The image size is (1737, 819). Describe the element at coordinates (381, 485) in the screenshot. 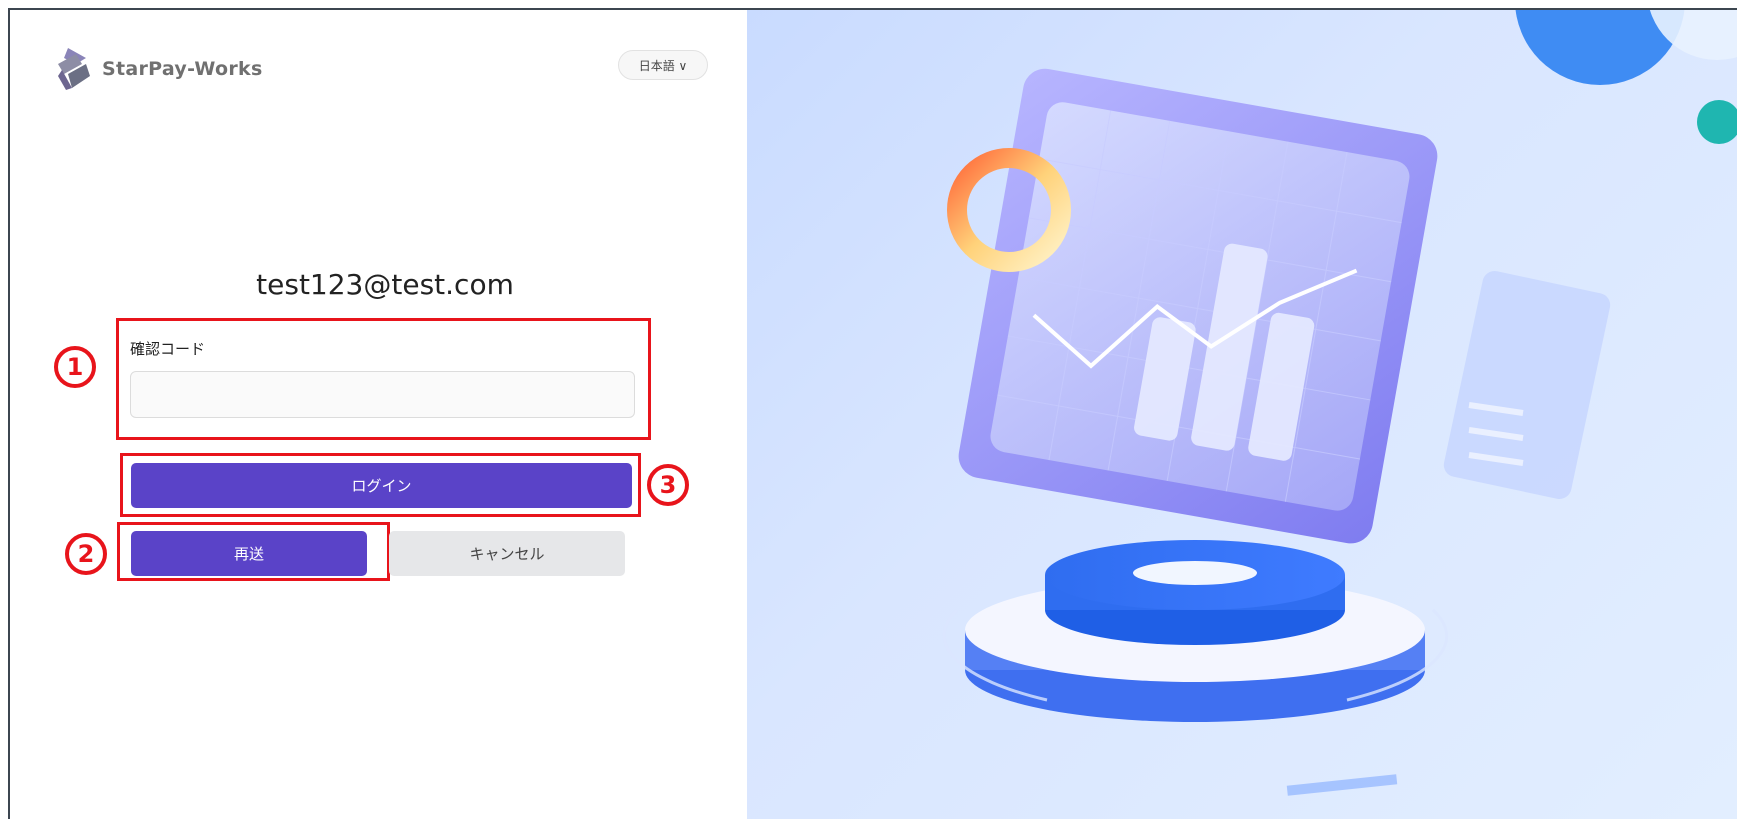

I see `login-button: ログイン` at that location.